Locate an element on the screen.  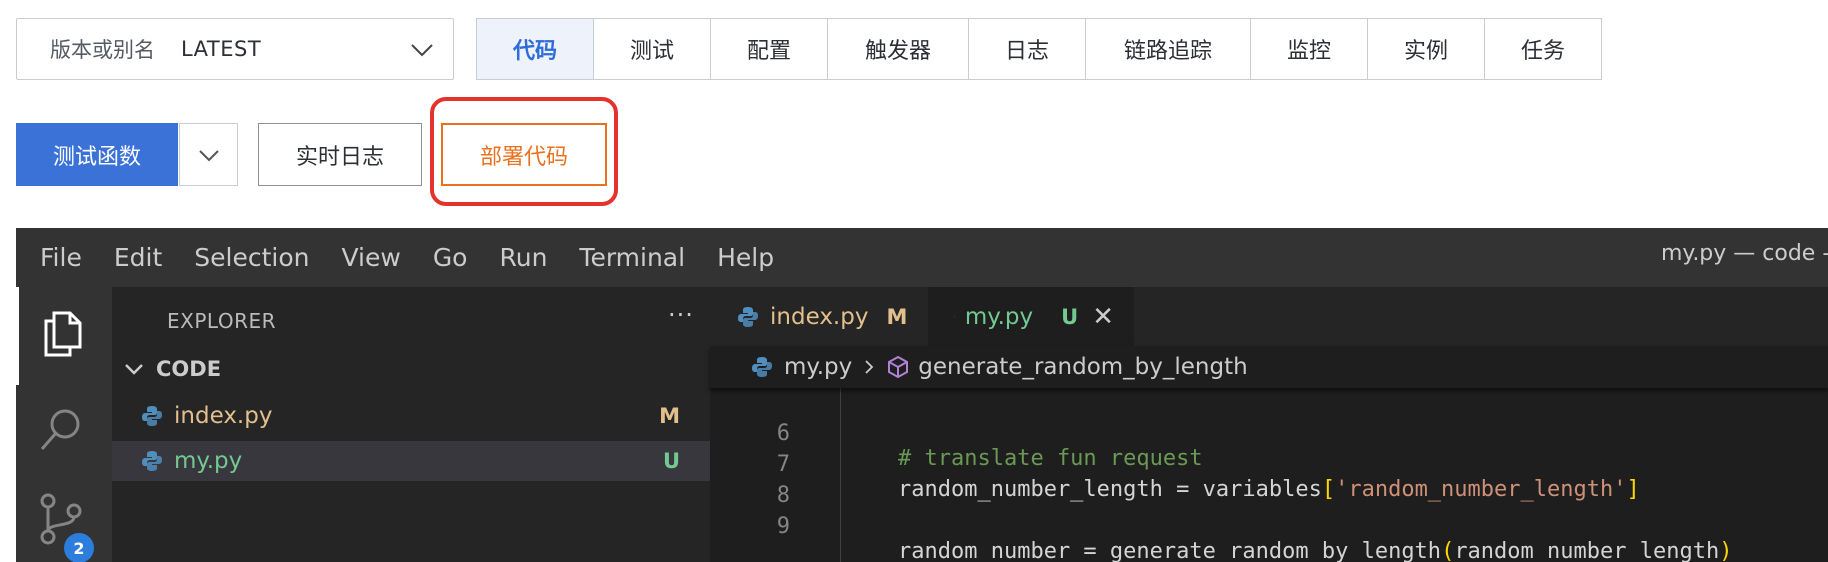
menu-help: Help is located at coordinates (745, 257).